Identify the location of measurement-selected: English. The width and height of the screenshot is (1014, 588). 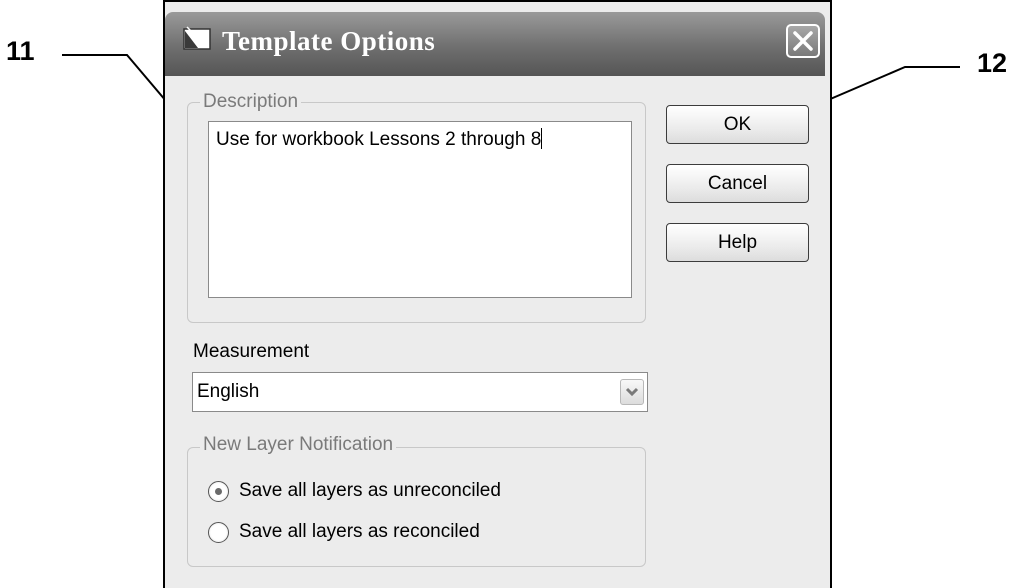
(228, 391).